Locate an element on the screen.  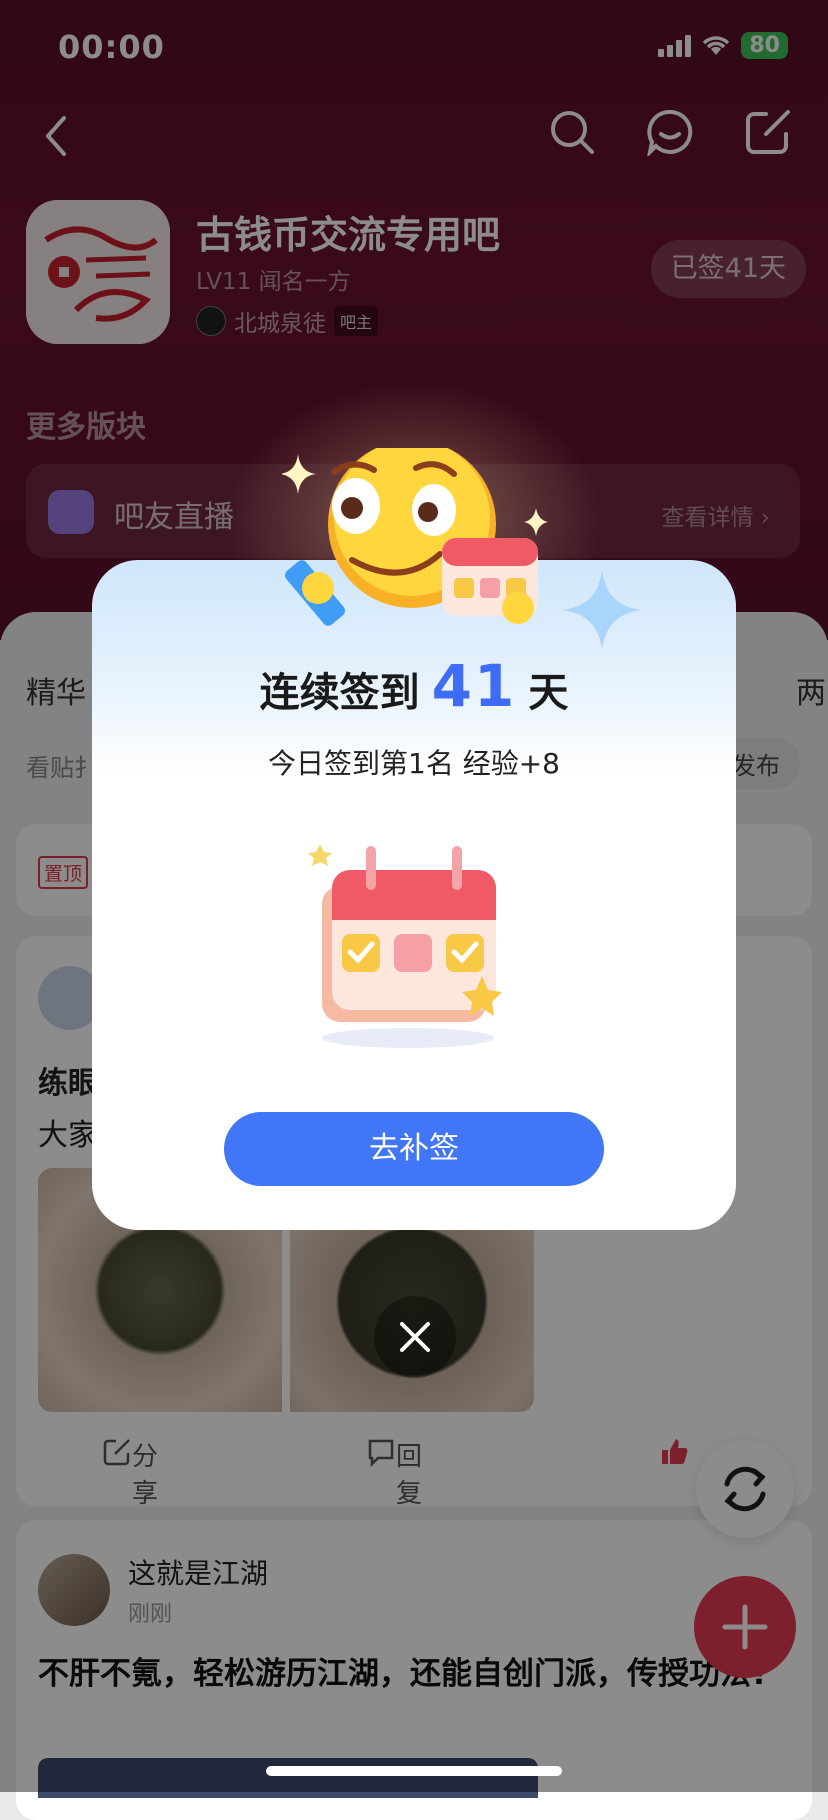
make-up-check-in-button: 去补签 is located at coordinates (414, 1149).